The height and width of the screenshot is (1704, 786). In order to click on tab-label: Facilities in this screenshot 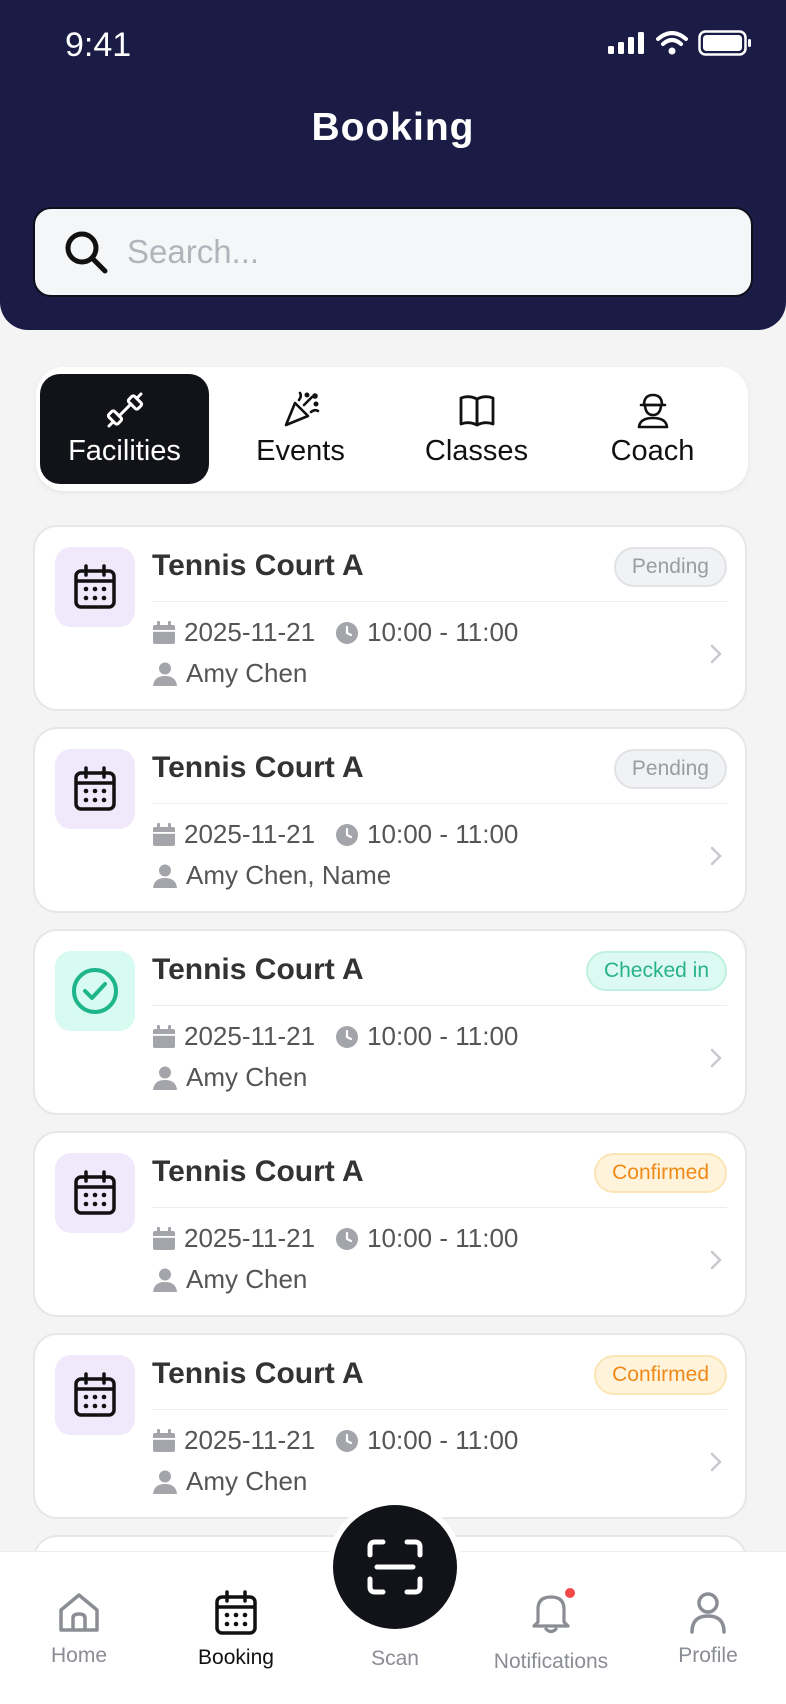, I will do `click(124, 450)`.